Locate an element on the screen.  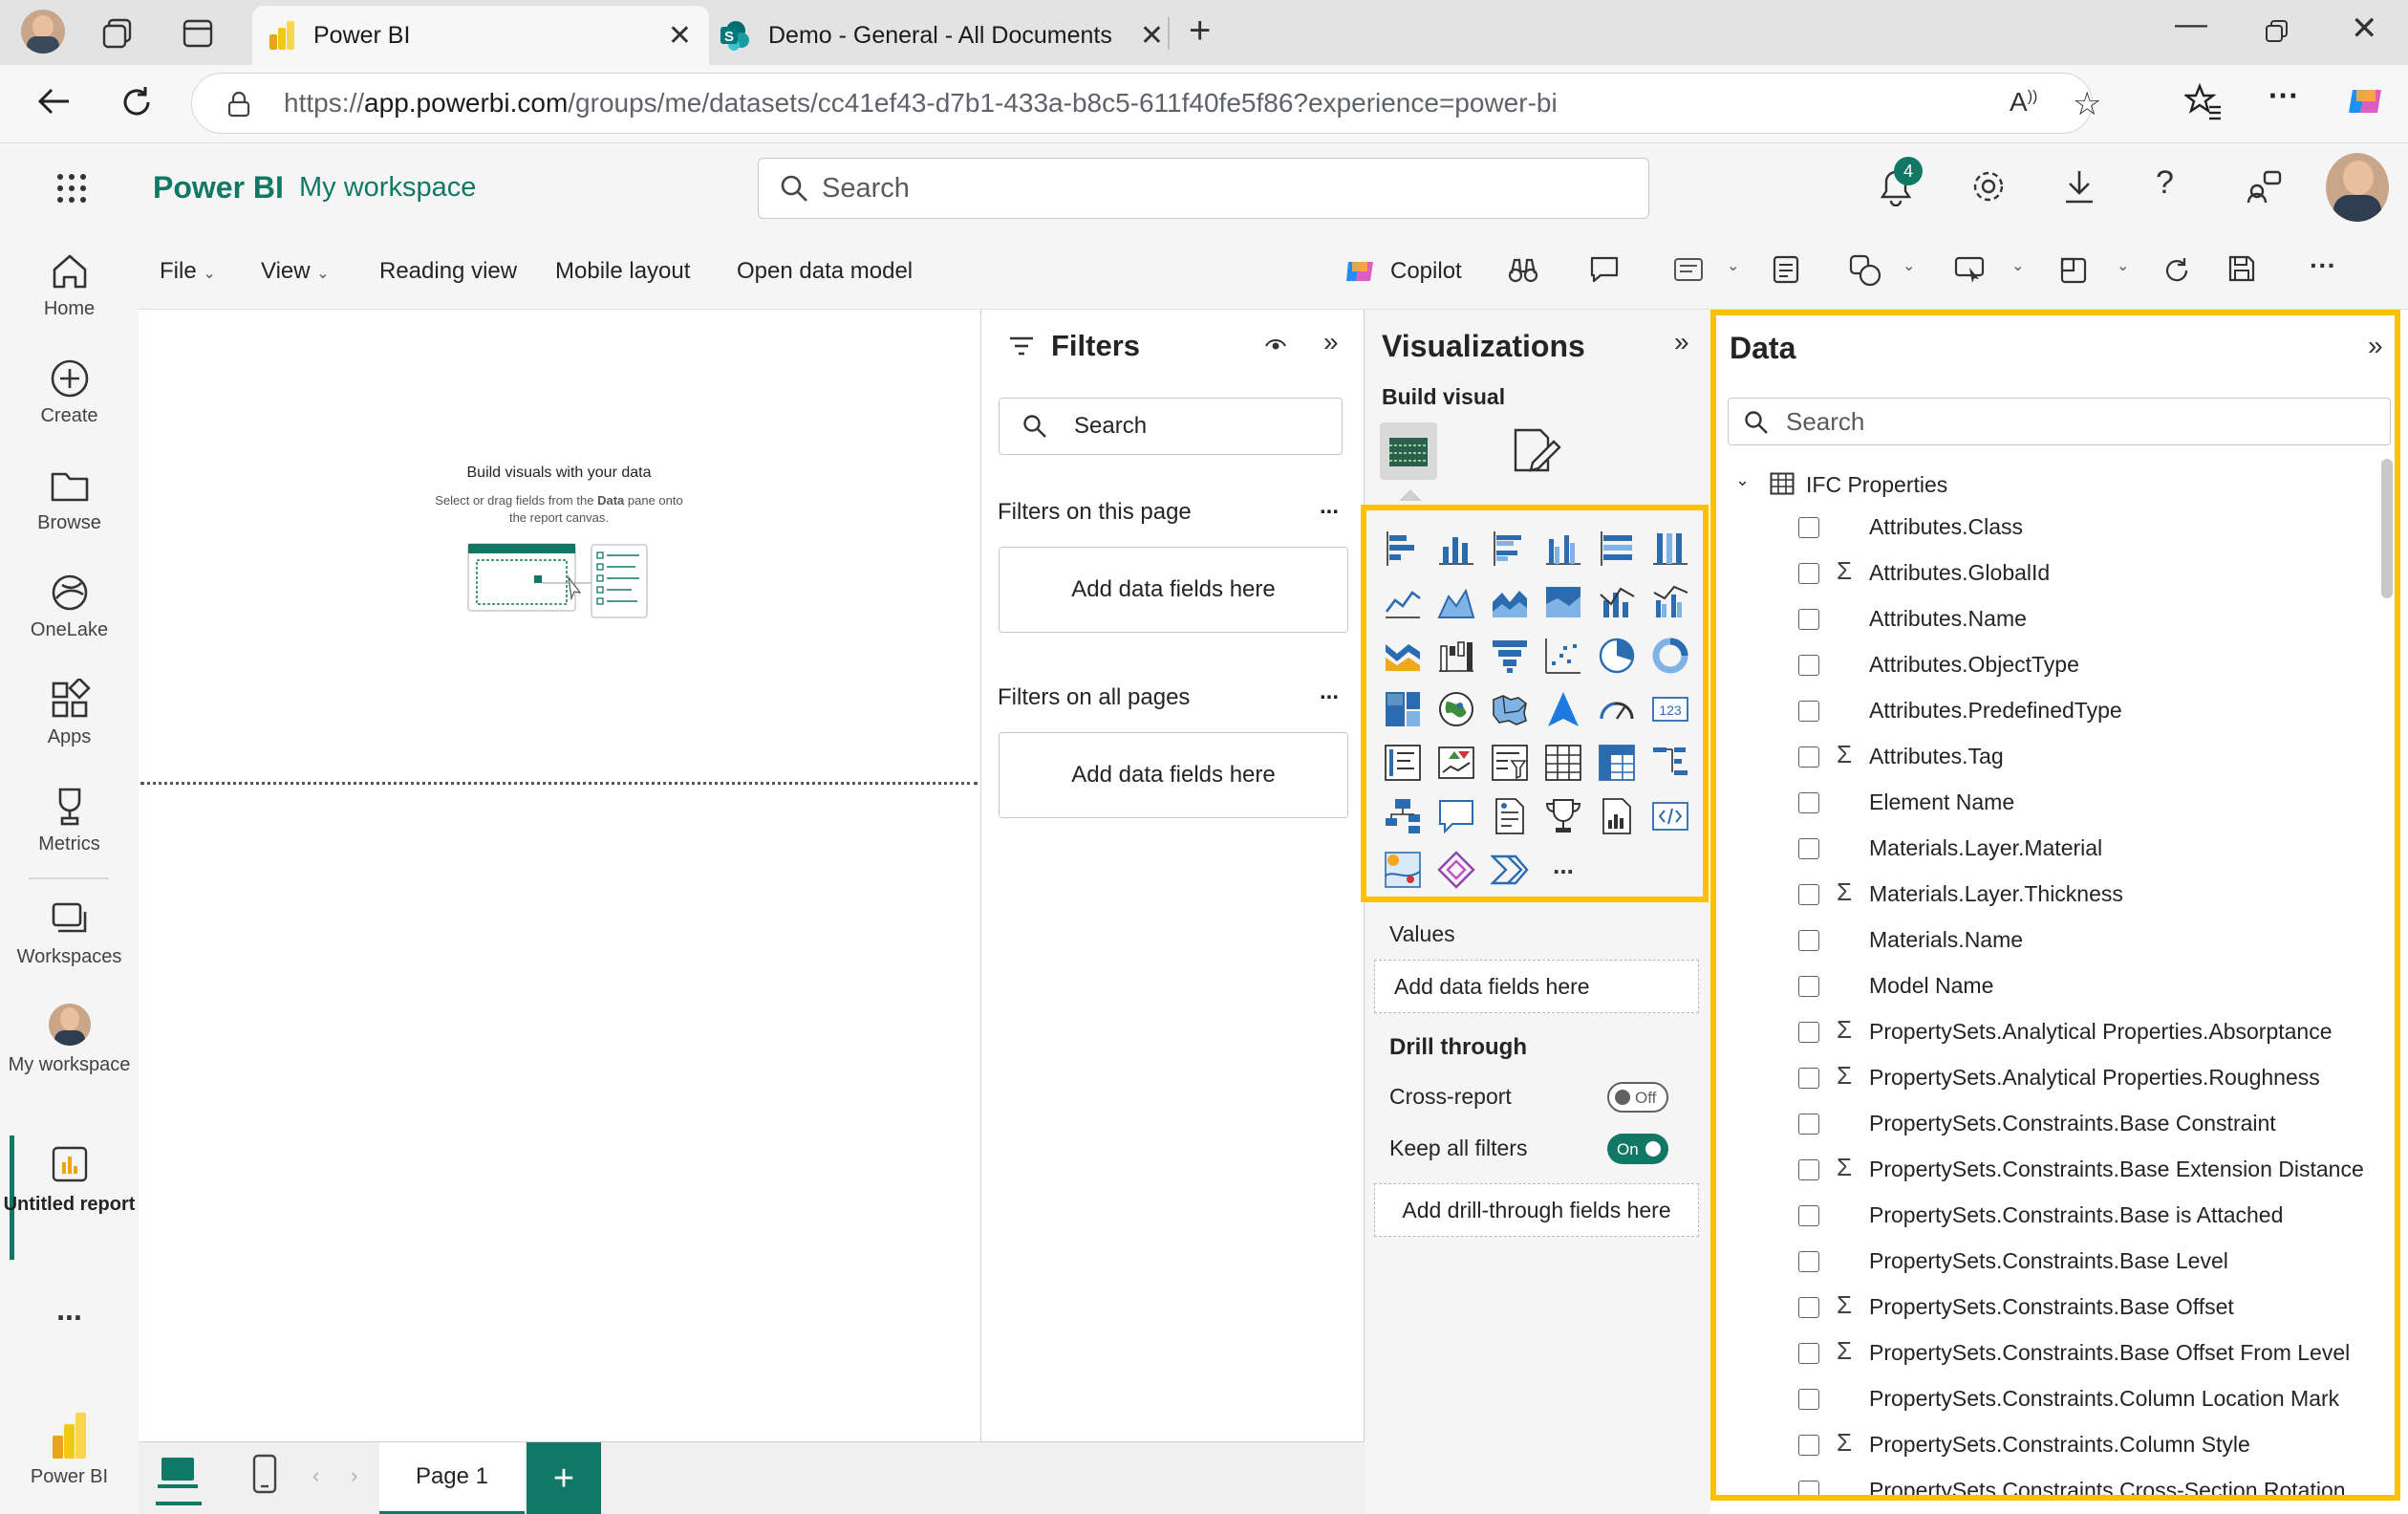
file-menu: File ⌄ is located at coordinates (188, 271).